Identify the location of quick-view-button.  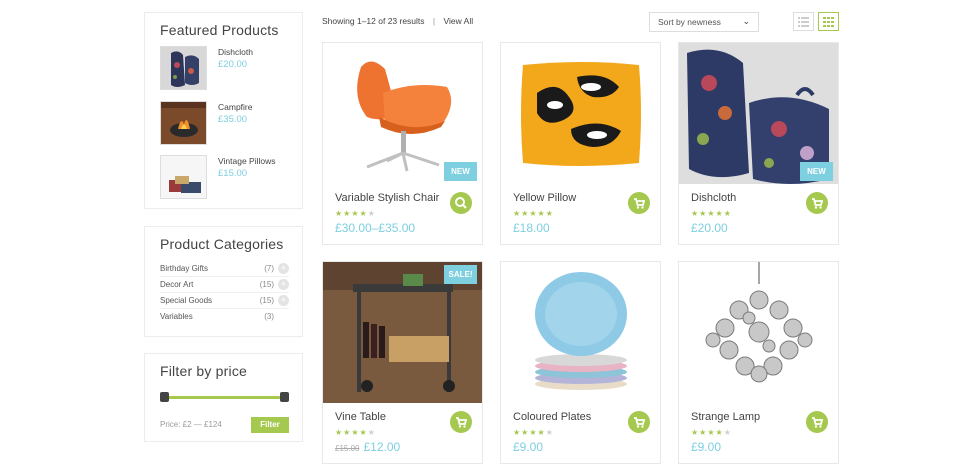
(461, 203).